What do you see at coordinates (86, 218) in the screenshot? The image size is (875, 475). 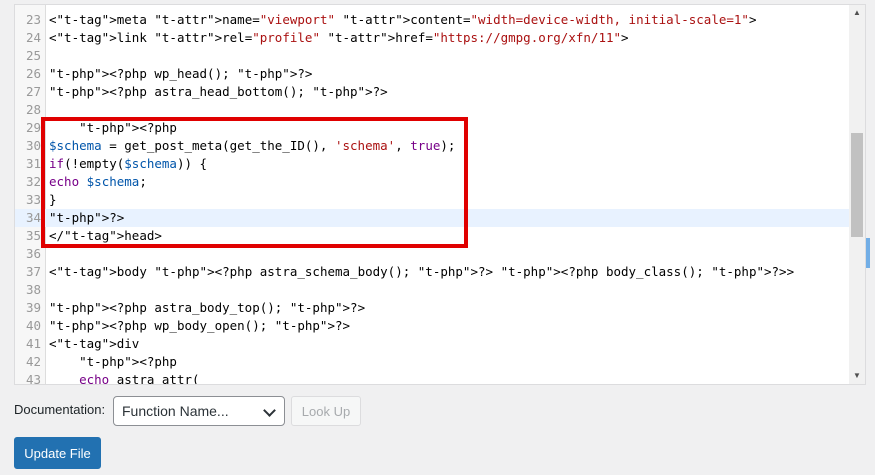 I see `code-text: "t-php">?>` at bounding box center [86, 218].